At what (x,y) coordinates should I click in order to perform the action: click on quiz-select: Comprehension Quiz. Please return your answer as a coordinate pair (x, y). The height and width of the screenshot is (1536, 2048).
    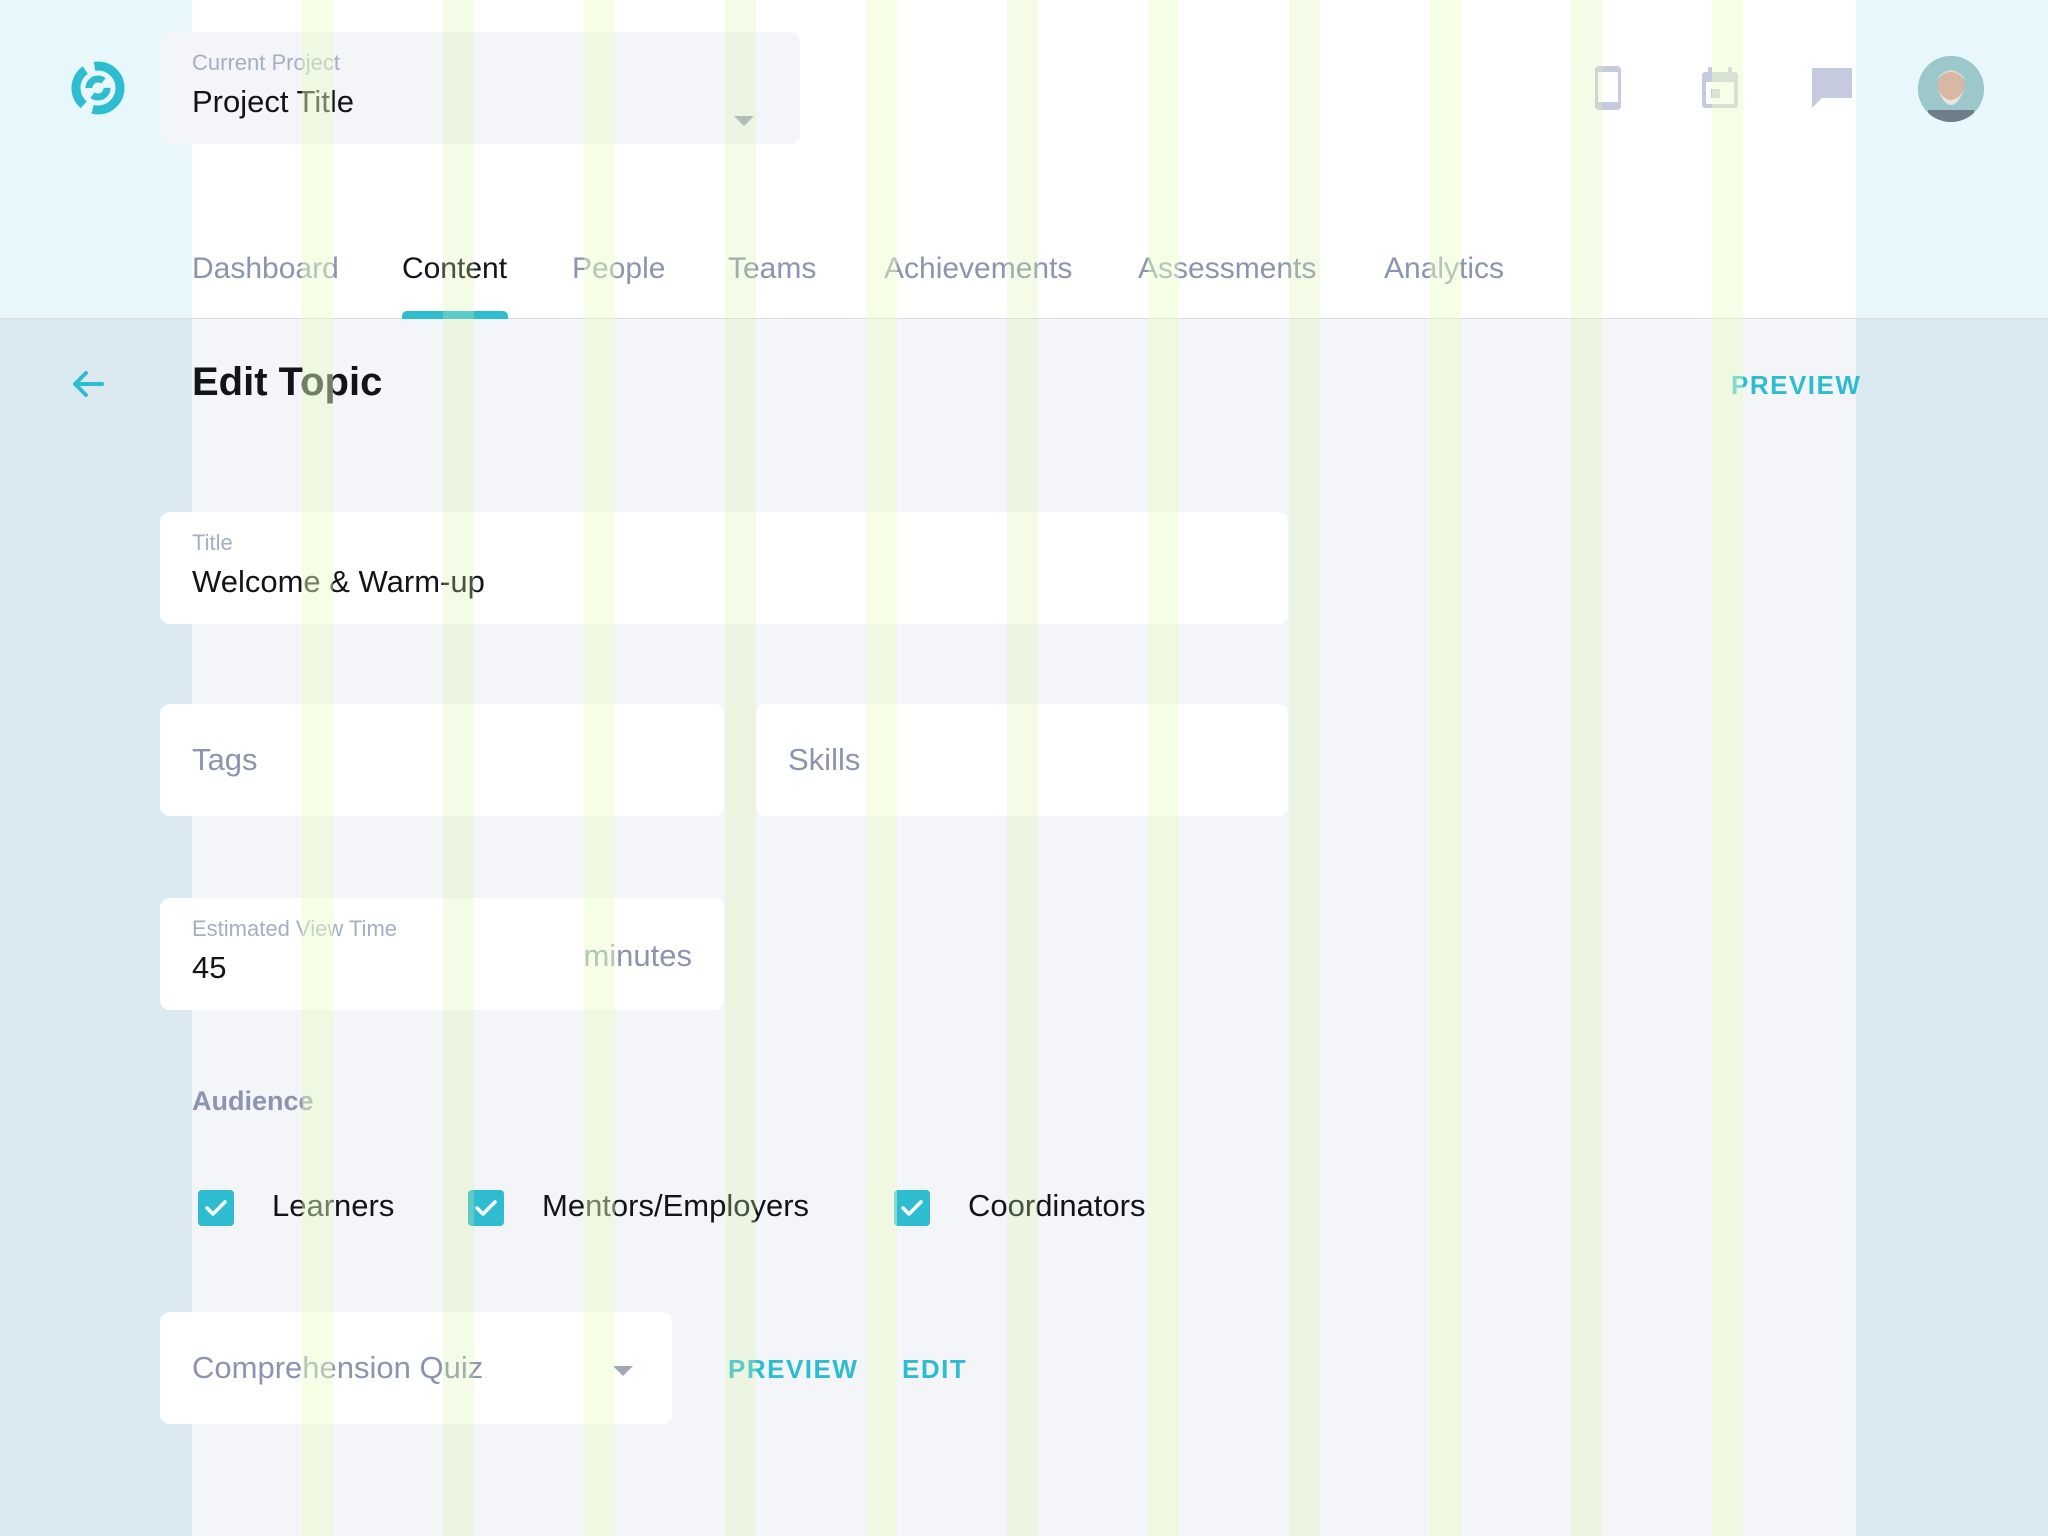
    Looking at the image, I should click on (416, 1368).